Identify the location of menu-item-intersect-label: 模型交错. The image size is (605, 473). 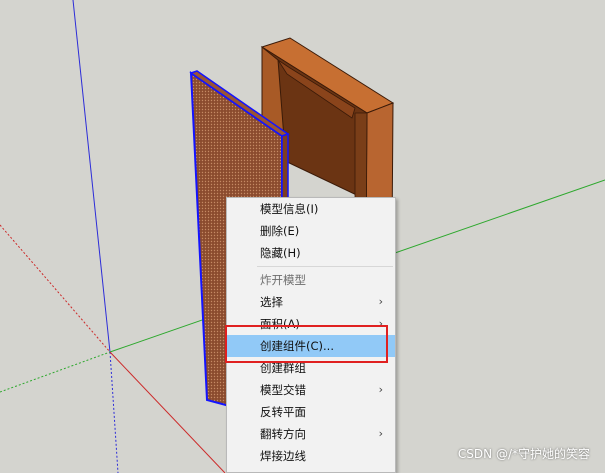
(283, 390).